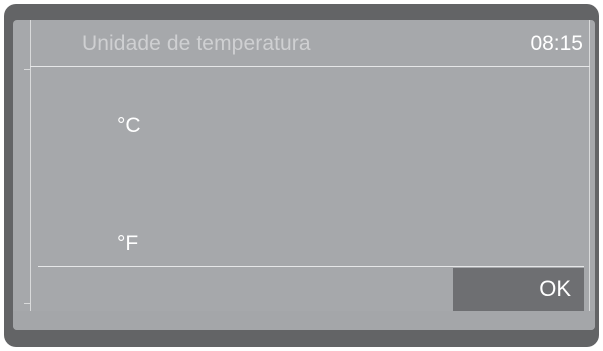  Describe the element at coordinates (311, 266) in the screenshot. I see `footer-divider` at that location.